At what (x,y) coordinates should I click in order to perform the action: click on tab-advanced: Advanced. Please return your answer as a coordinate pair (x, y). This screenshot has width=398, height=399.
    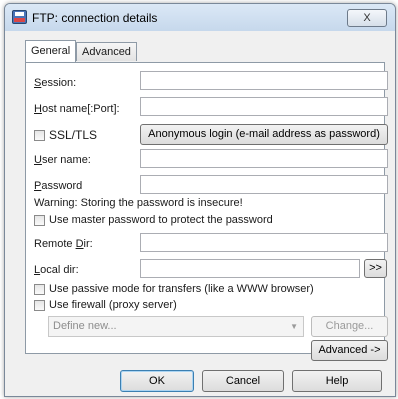
    Looking at the image, I should click on (106, 51).